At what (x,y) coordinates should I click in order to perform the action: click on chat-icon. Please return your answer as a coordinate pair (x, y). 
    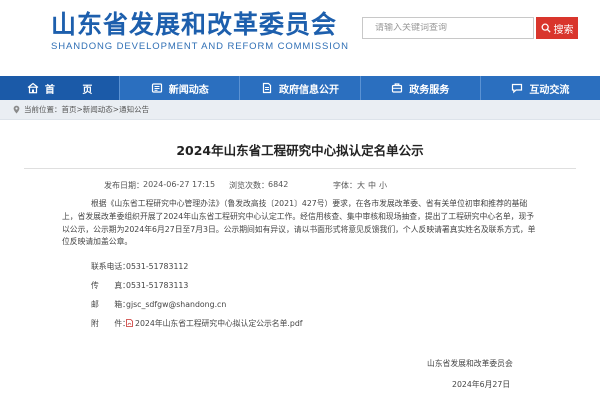
    Looking at the image, I should click on (517, 88).